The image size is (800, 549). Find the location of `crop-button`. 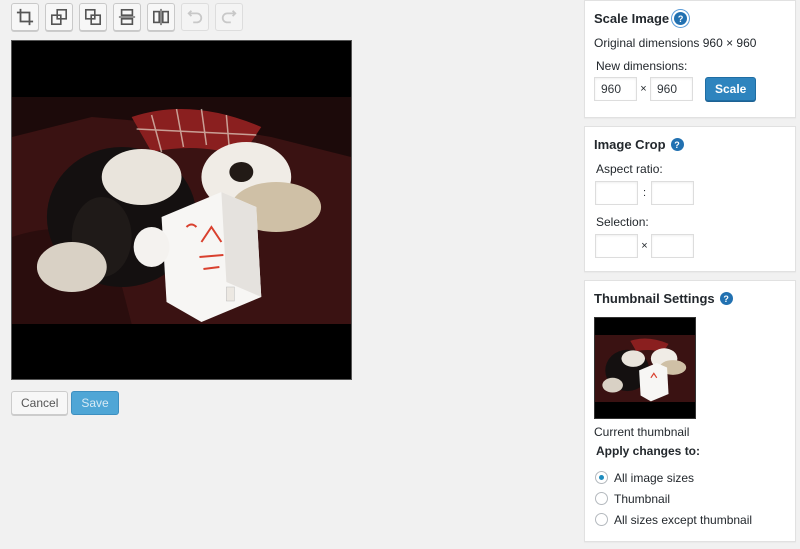

crop-button is located at coordinates (25, 17).